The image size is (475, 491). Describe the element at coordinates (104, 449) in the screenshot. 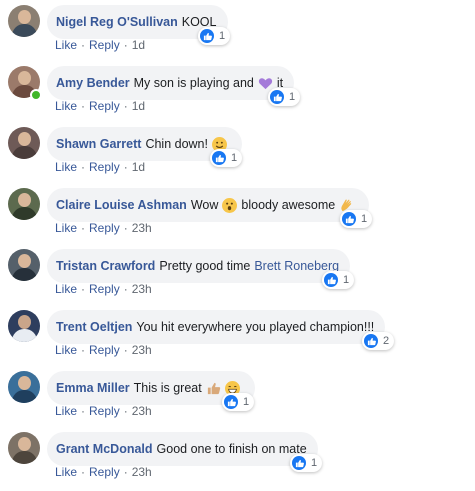

I see `commenter-name: Grant McDonald` at that location.